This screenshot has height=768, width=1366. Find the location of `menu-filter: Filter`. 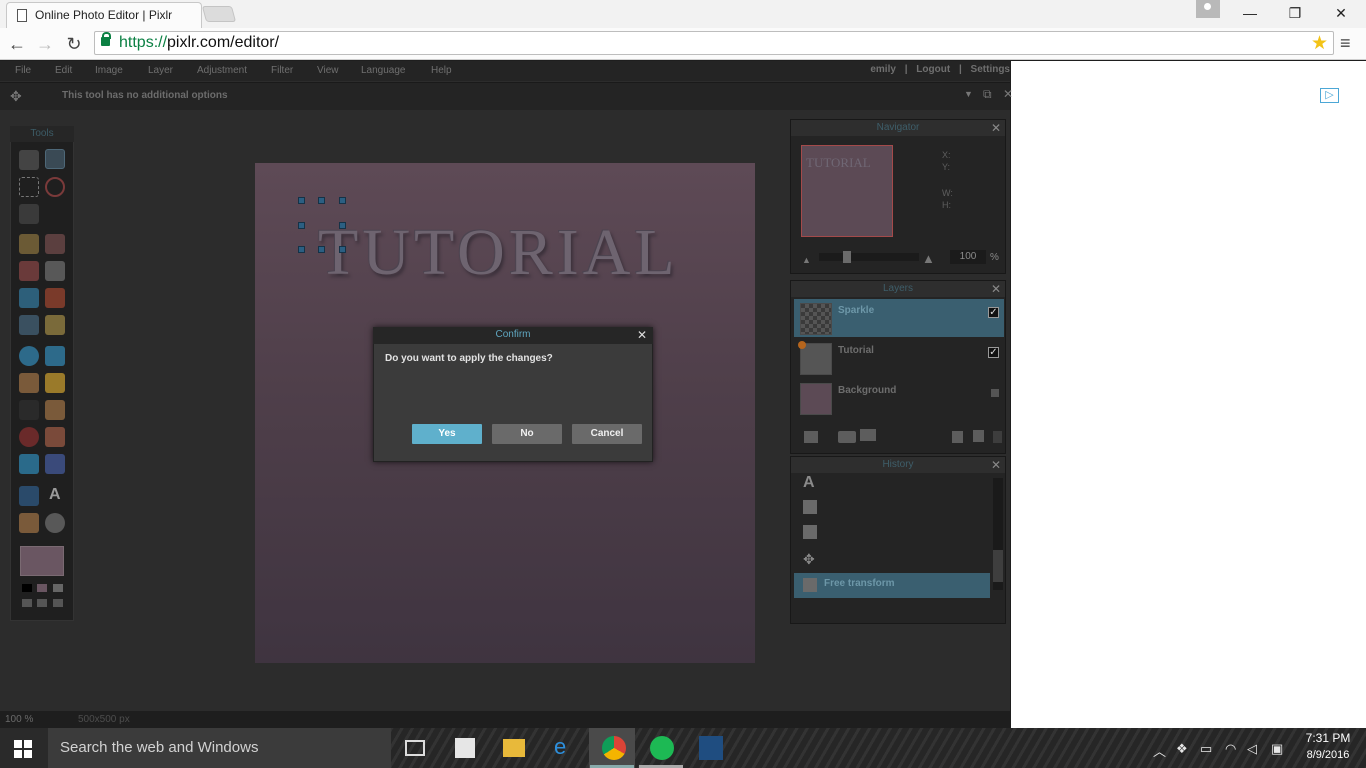

menu-filter: Filter is located at coordinates (282, 70).